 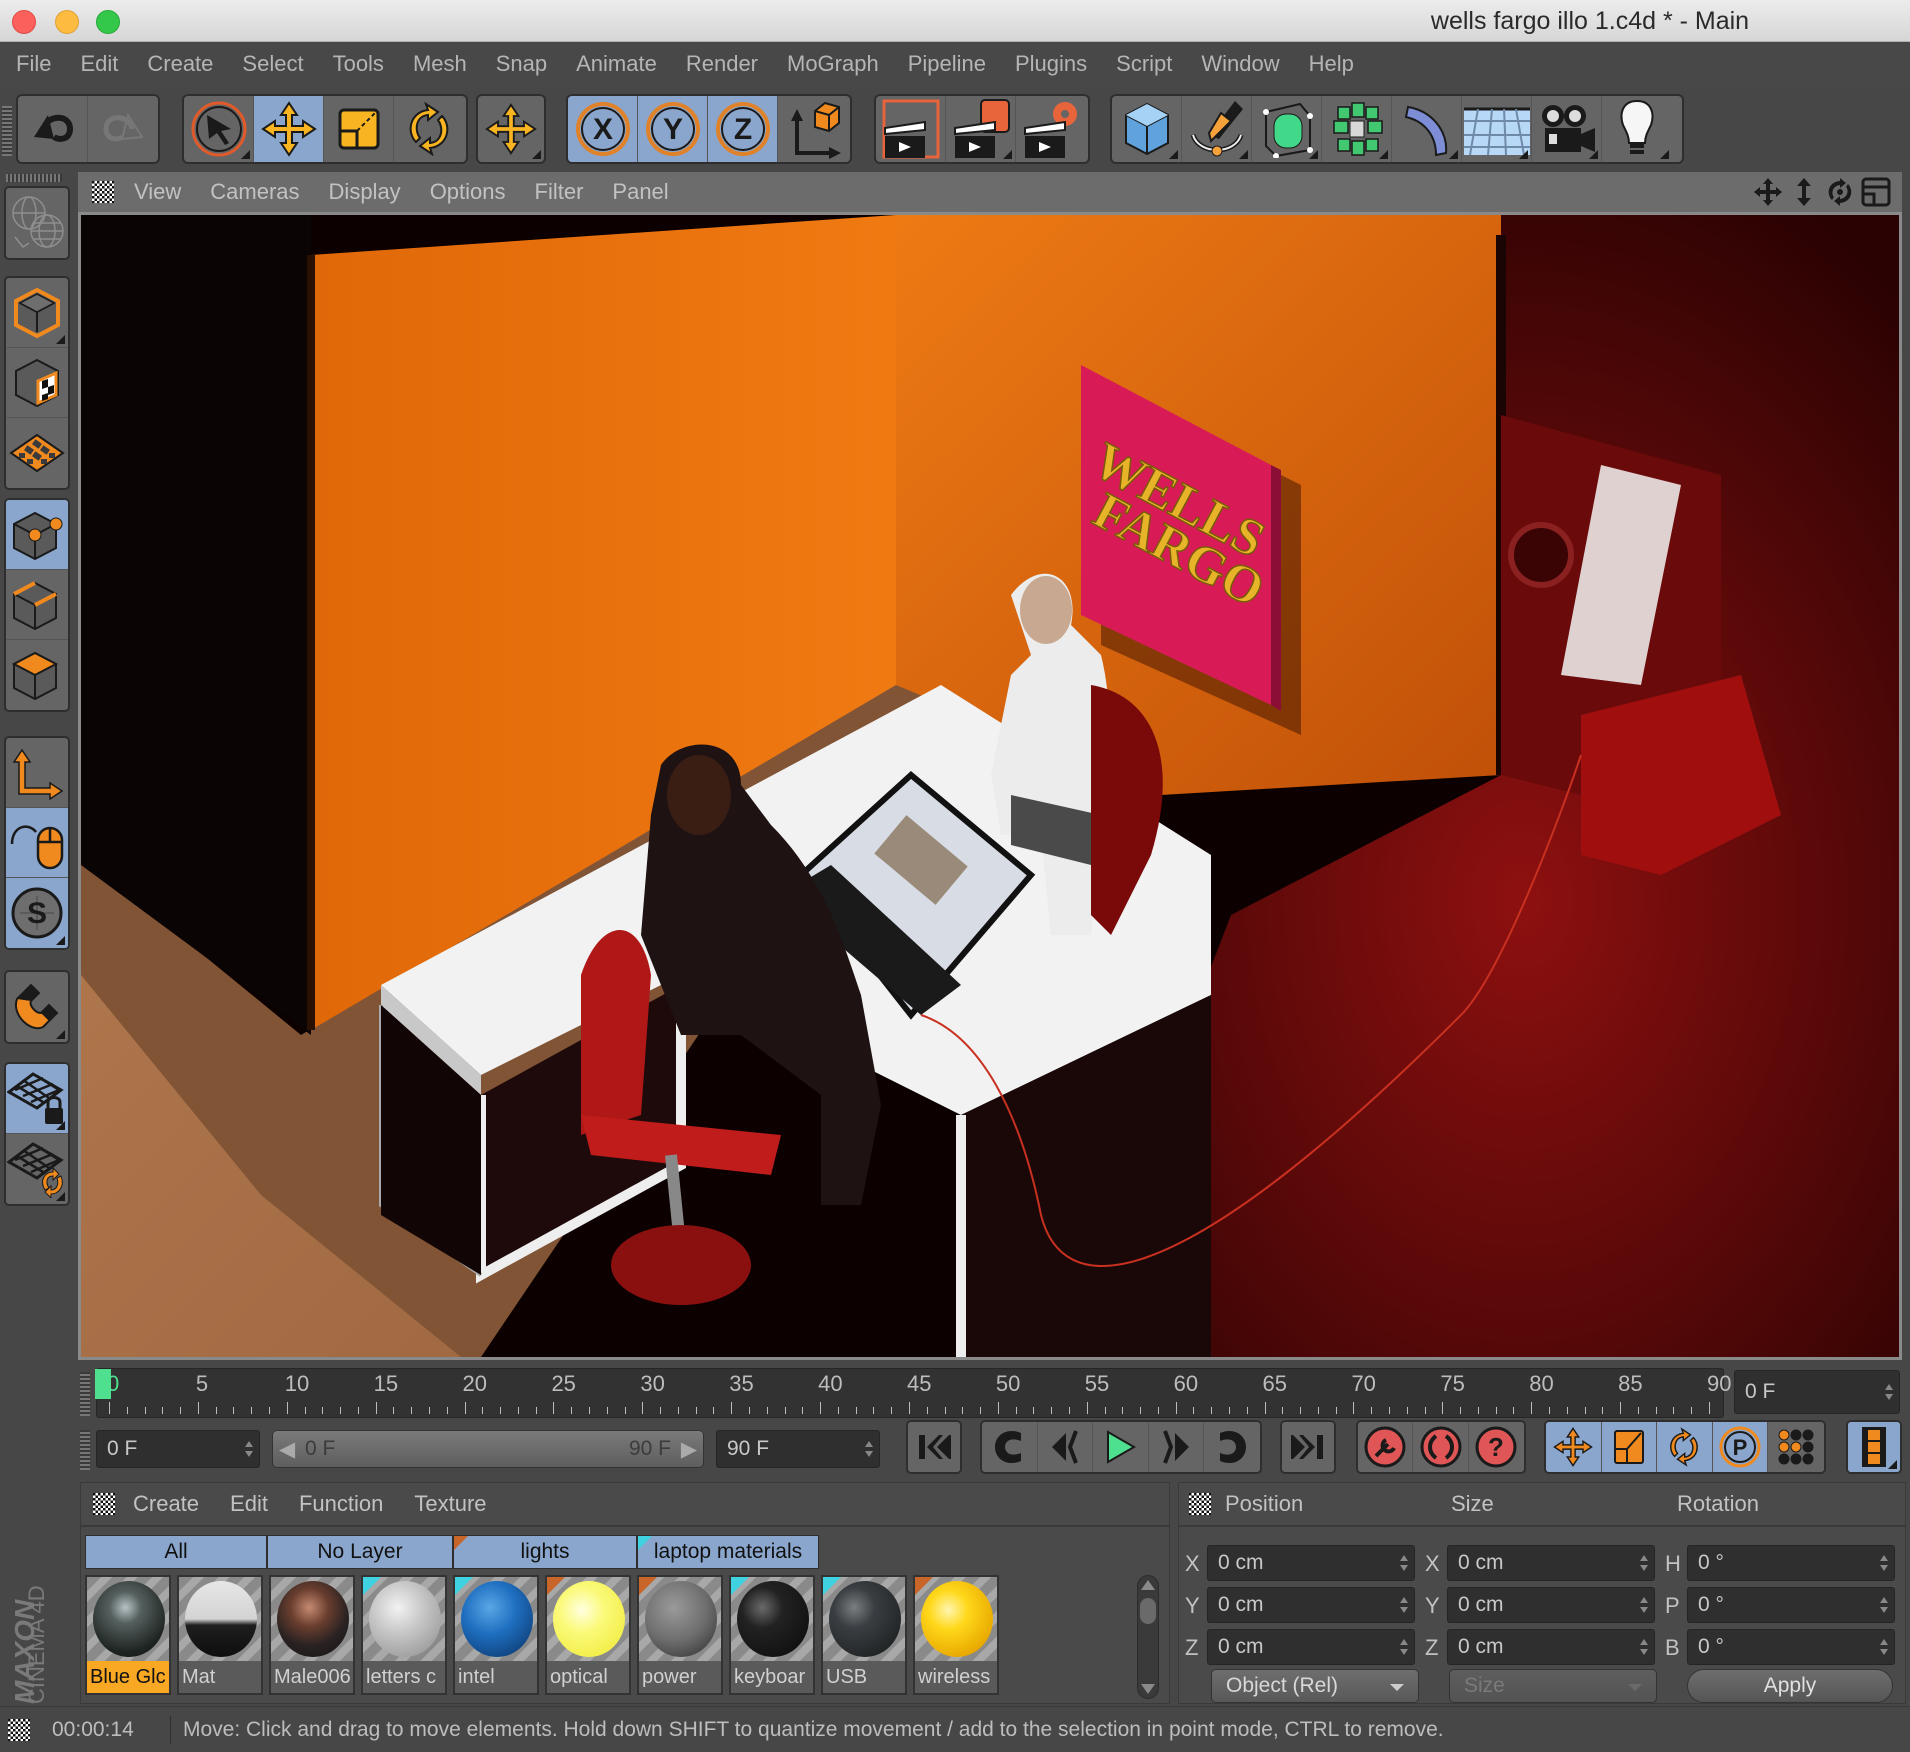 What do you see at coordinates (1315, 1686) in the screenshot?
I see `coordinate-mode-dropdown: Object (Rel)` at bounding box center [1315, 1686].